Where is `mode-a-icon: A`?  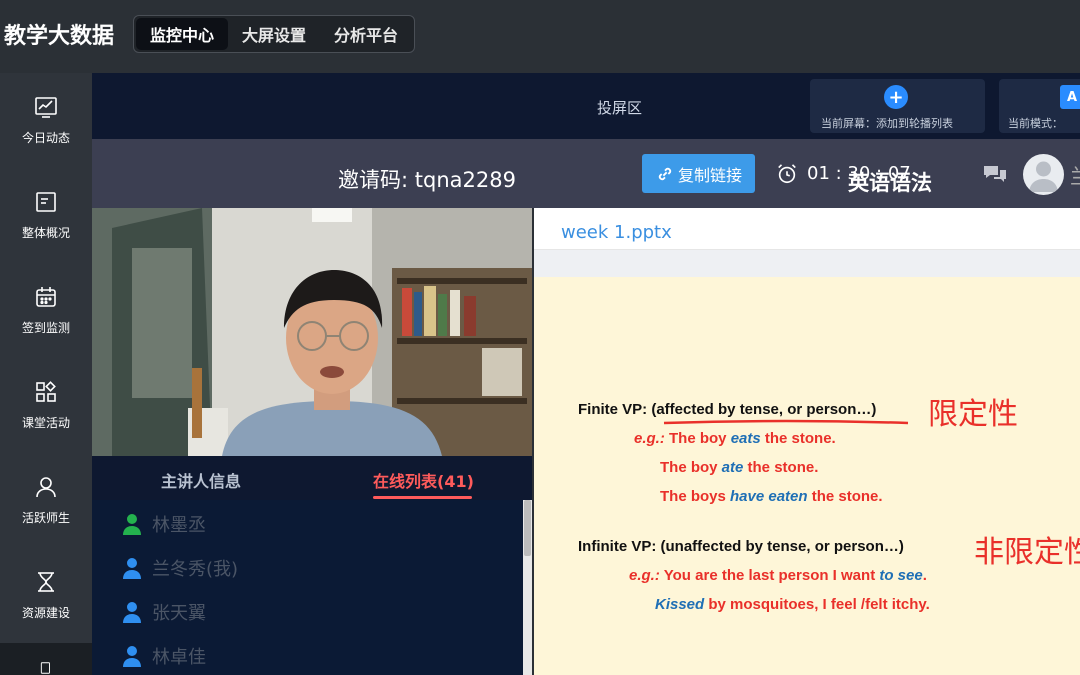 mode-a-icon: A is located at coordinates (1070, 97).